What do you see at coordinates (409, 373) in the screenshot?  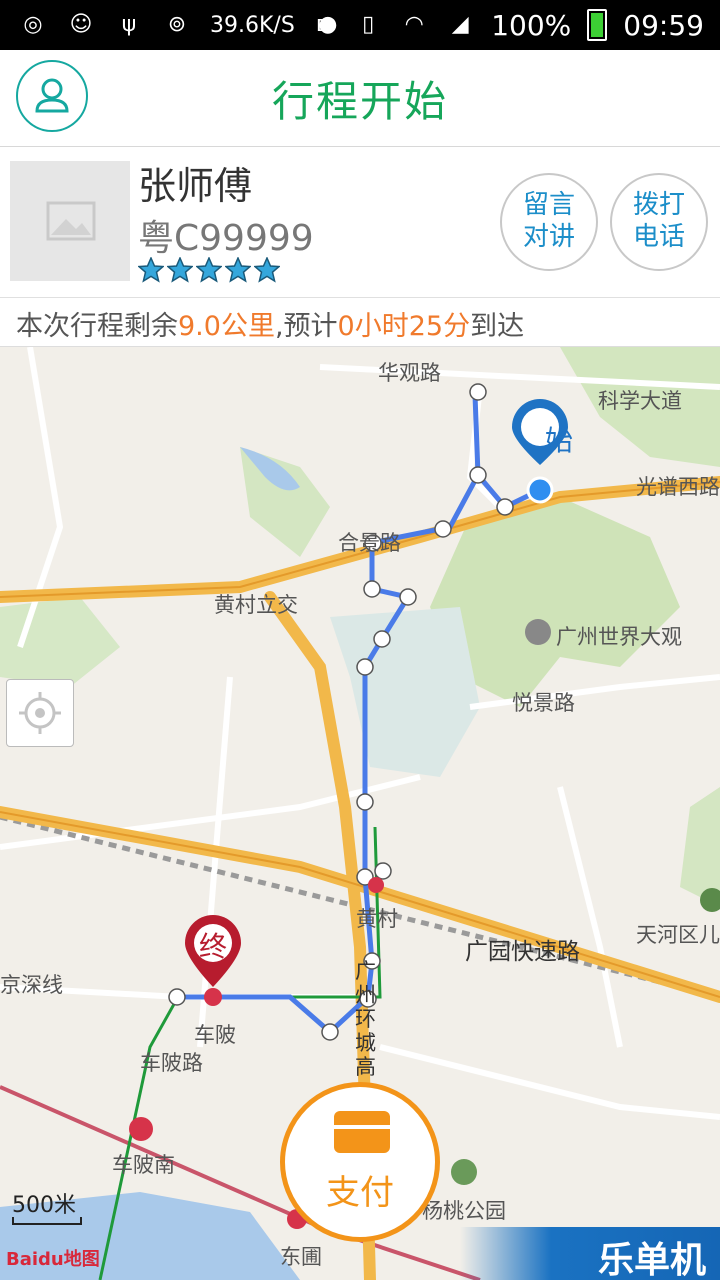 I see `label-huaguan-road: 华观路` at bounding box center [409, 373].